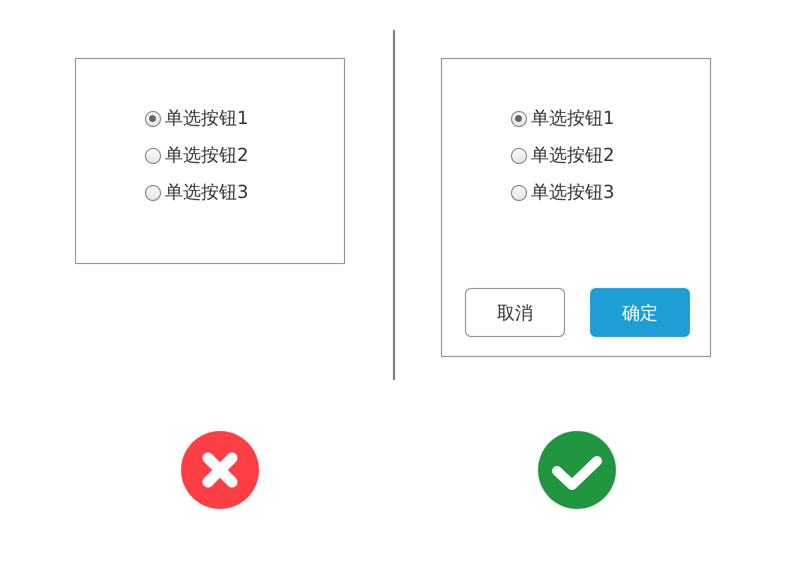 This screenshot has height=561, width=800. What do you see at coordinates (577, 470) in the screenshot?
I see `checkmark-icon` at bounding box center [577, 470].